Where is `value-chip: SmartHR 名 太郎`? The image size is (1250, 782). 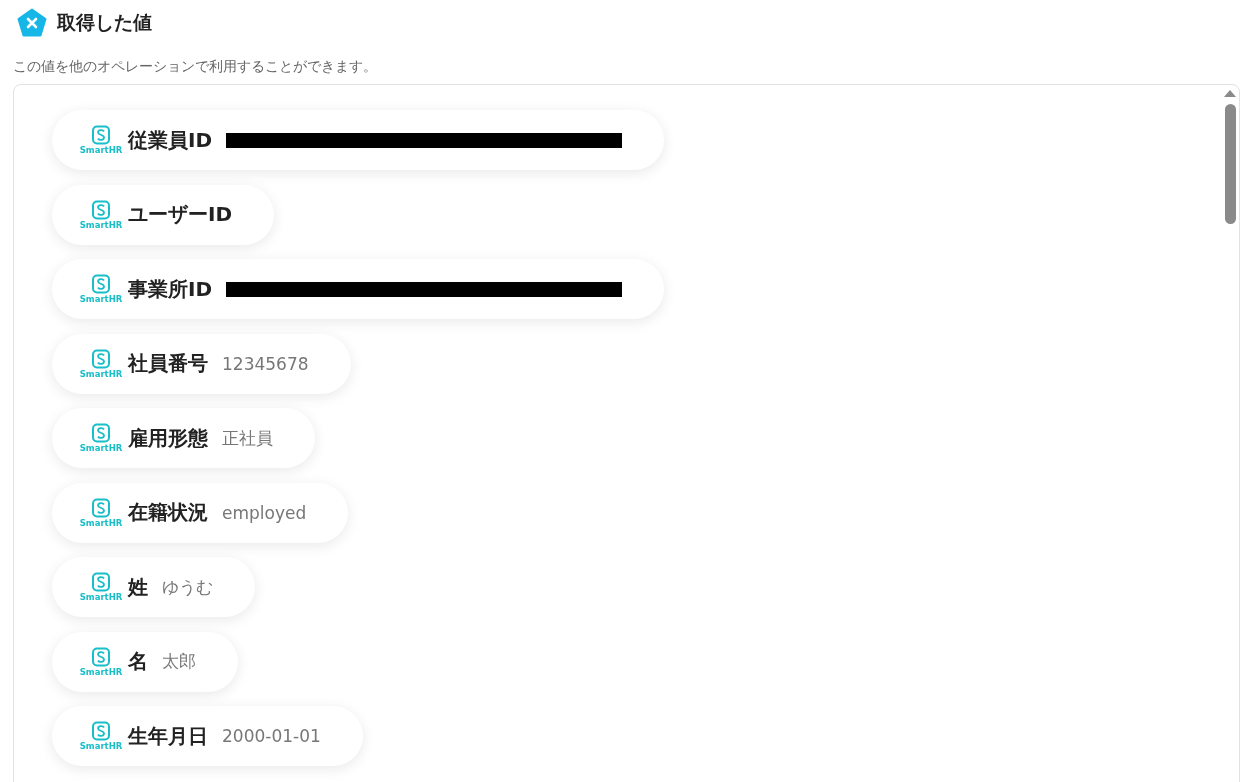 value-chip: SmartHR 名 太郎 is located at coordinates (145, 661).